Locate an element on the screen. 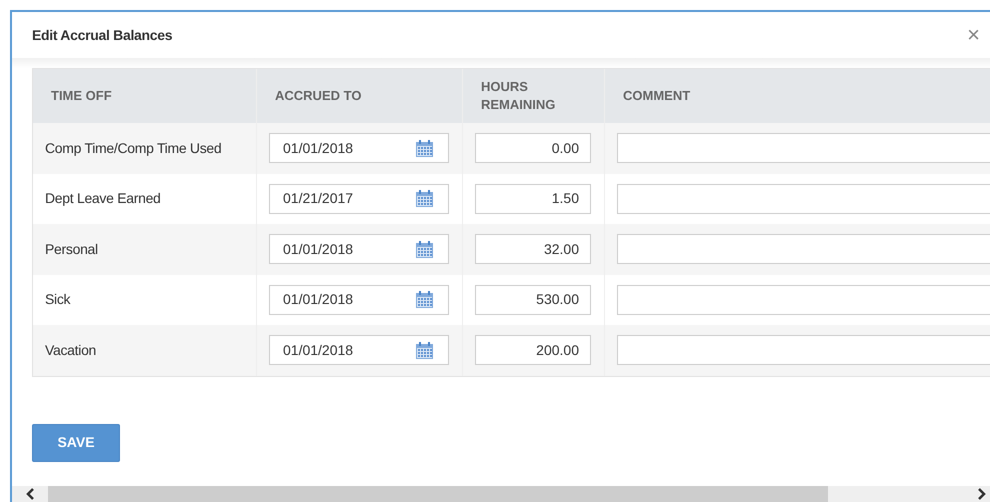  column-header: ACCRUED TO is located at coordinates (318, 96).